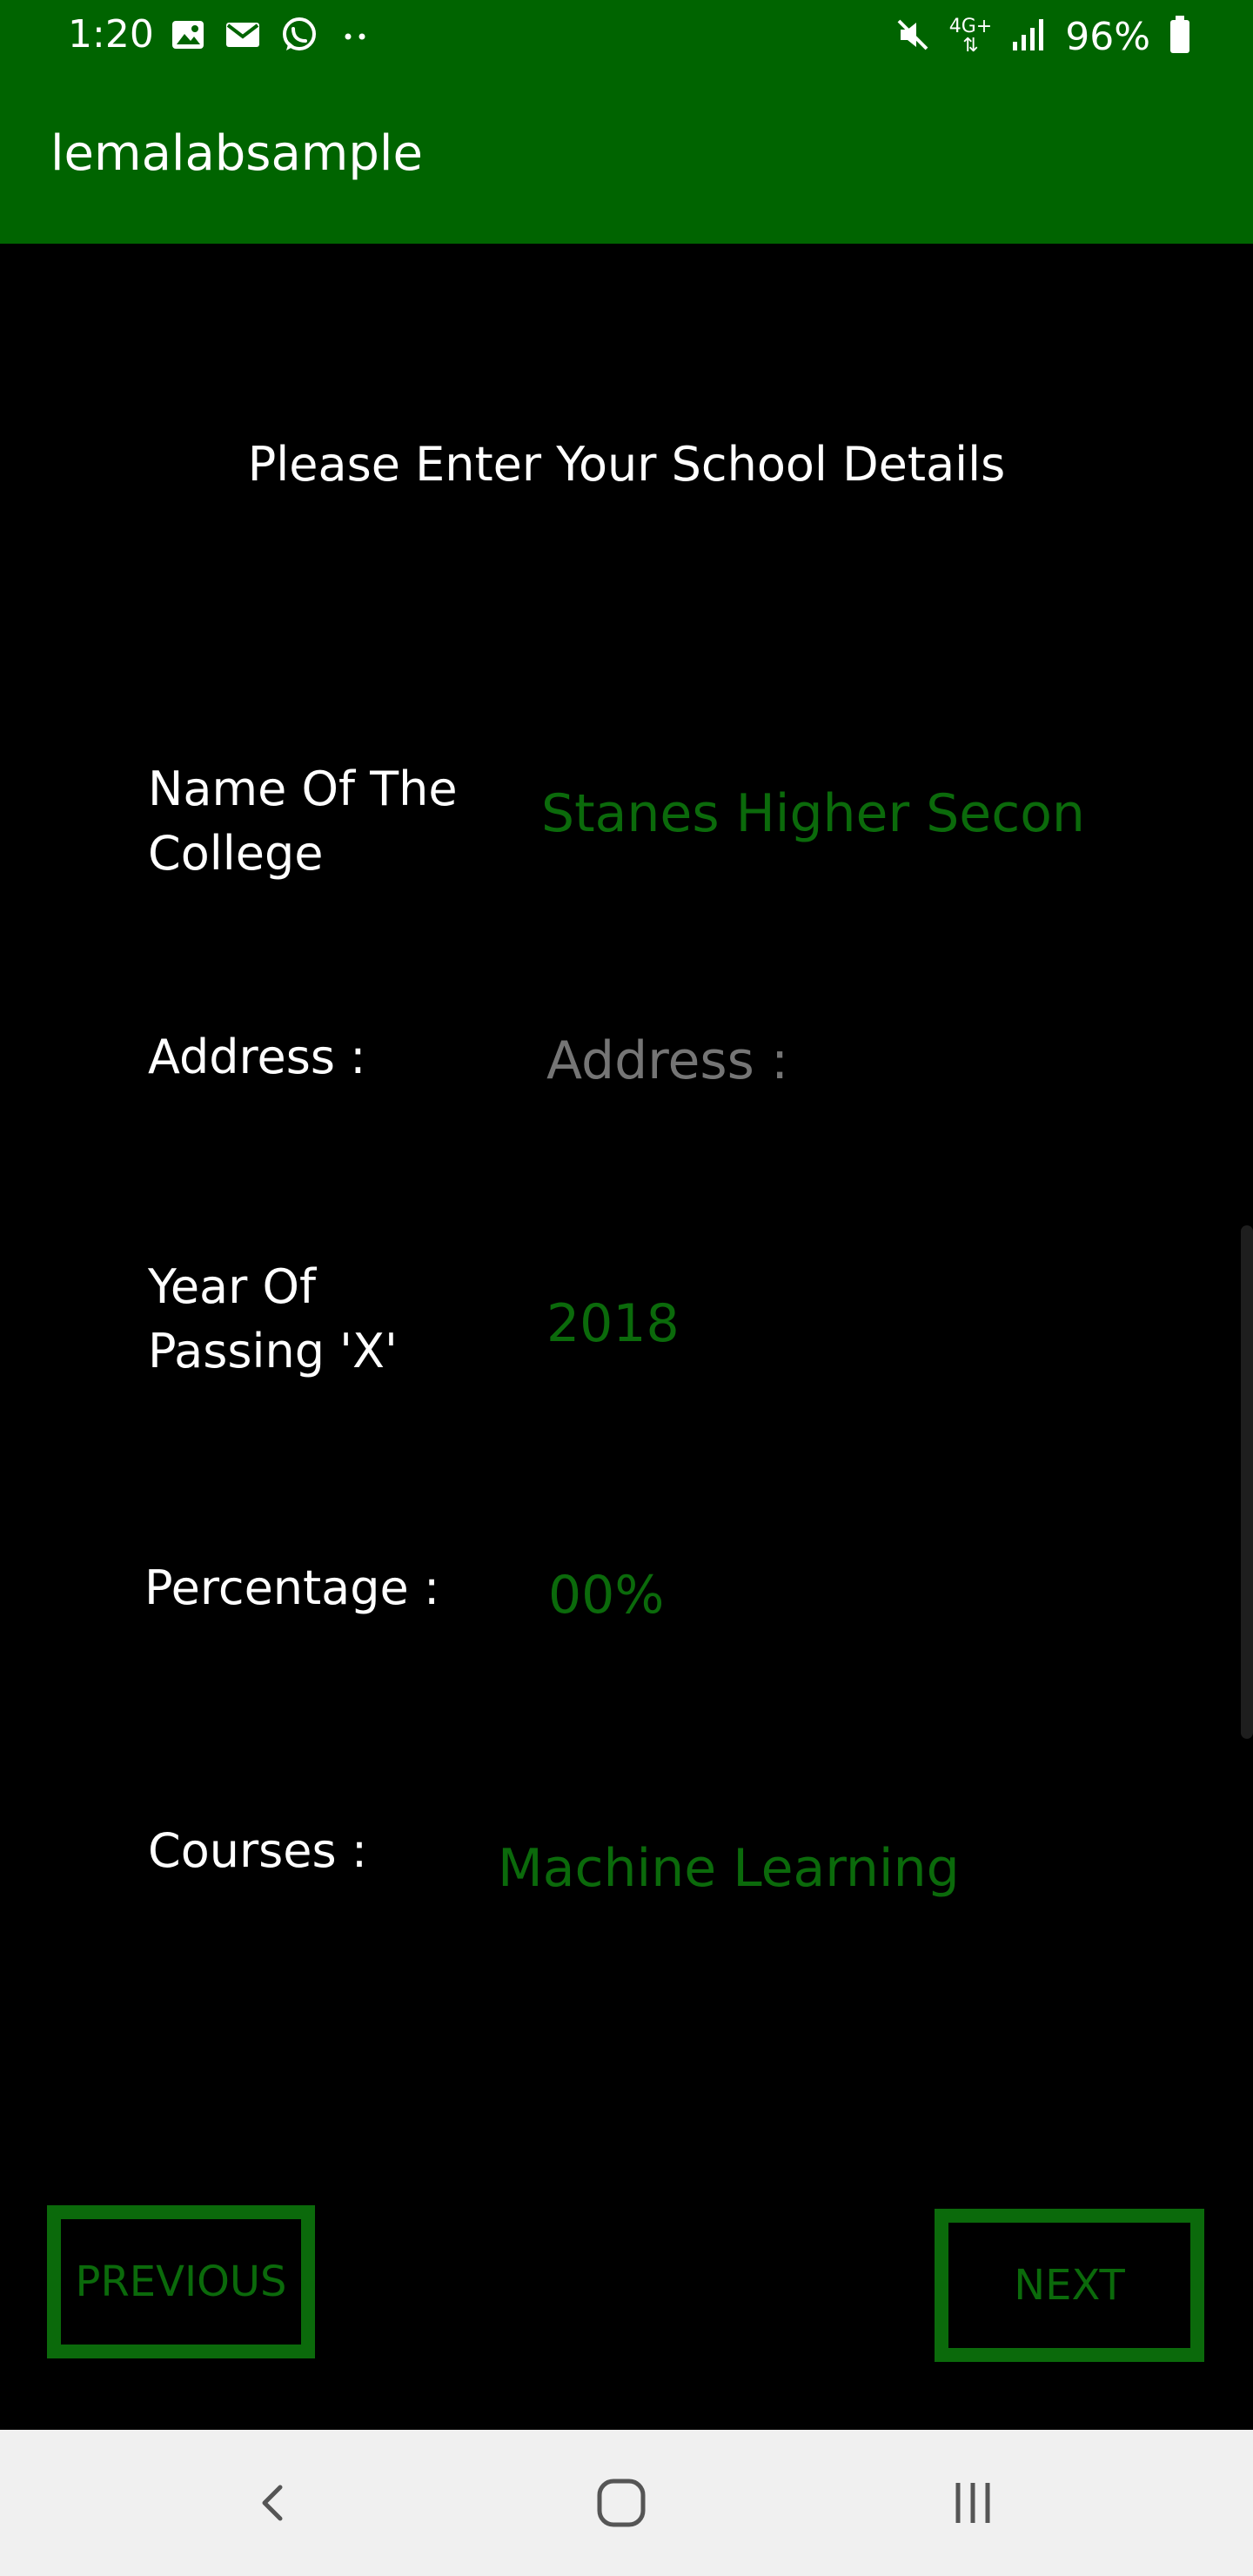 The width and height of the screenshot is (1253, 2576). What do you see at coordinates (258, 1850) in the screenshot?
I see `courses-label: Courses :` at bounding box center [258, 1850].